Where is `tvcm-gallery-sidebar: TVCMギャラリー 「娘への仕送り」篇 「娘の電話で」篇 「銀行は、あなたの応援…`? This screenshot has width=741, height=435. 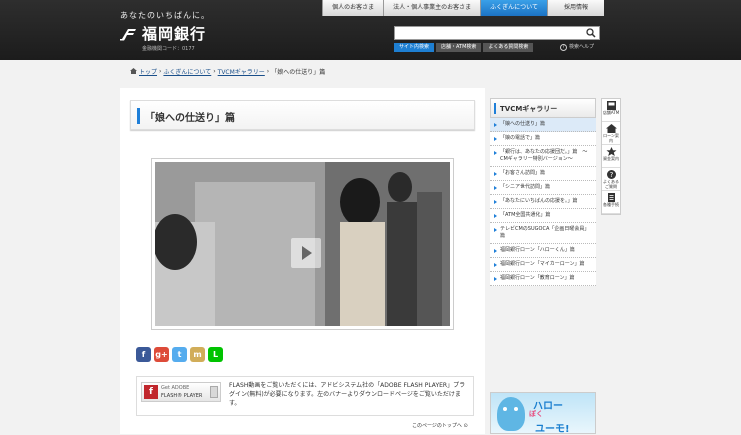 tvcm-gallery-sidebar: TVCMギャラリー 「娘への仕送り」篇 「娘の電話で」篇 「銀行は、あなたの応援… is located at coordinates (543, 192).